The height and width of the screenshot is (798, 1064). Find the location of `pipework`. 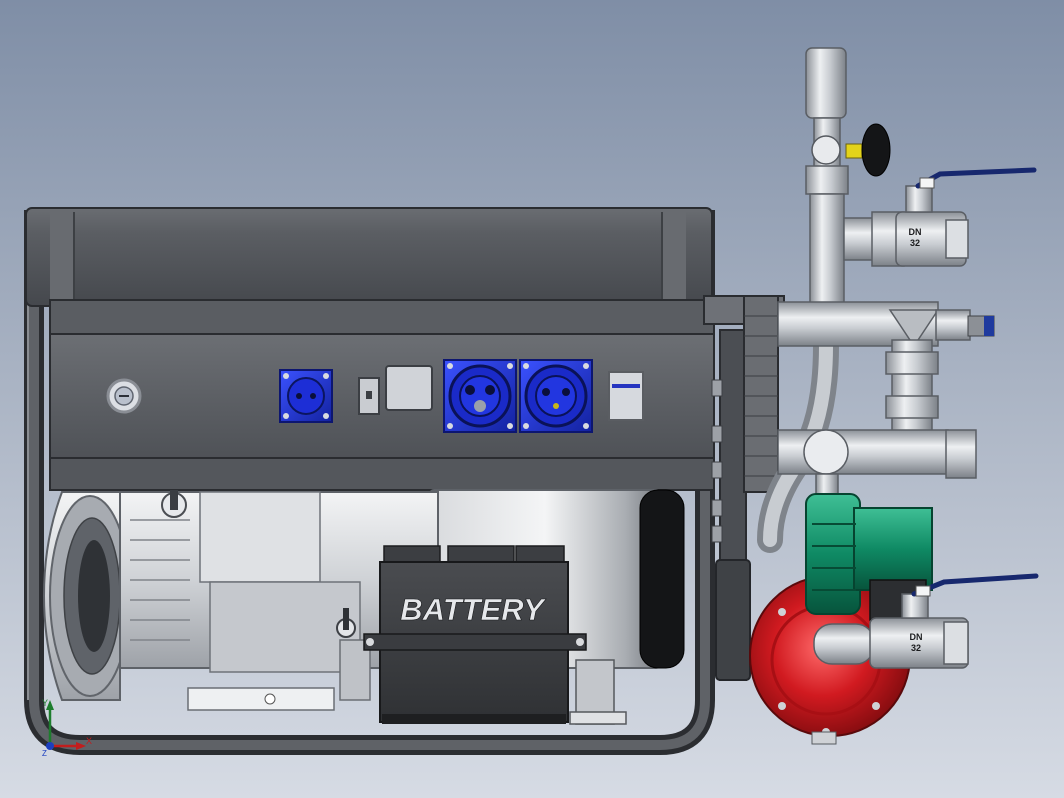

pipework is located at coordinates (876, 300).